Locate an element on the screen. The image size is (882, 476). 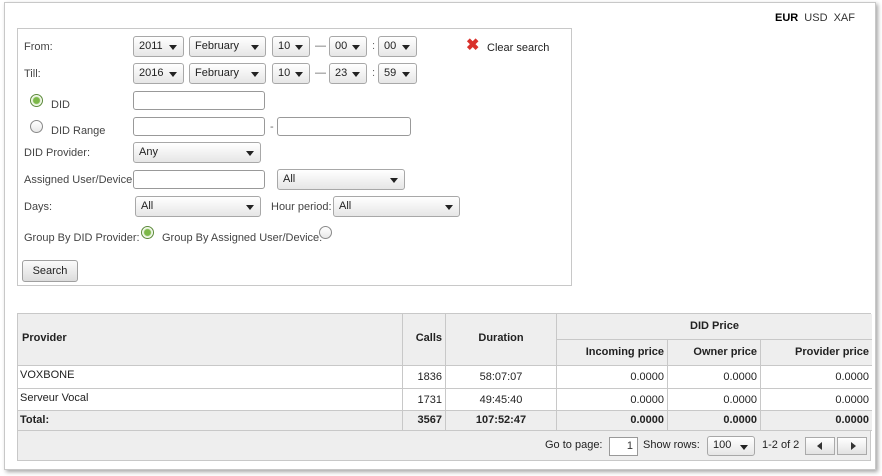
total-calls: 3567 is located at coordinates (424, 421).